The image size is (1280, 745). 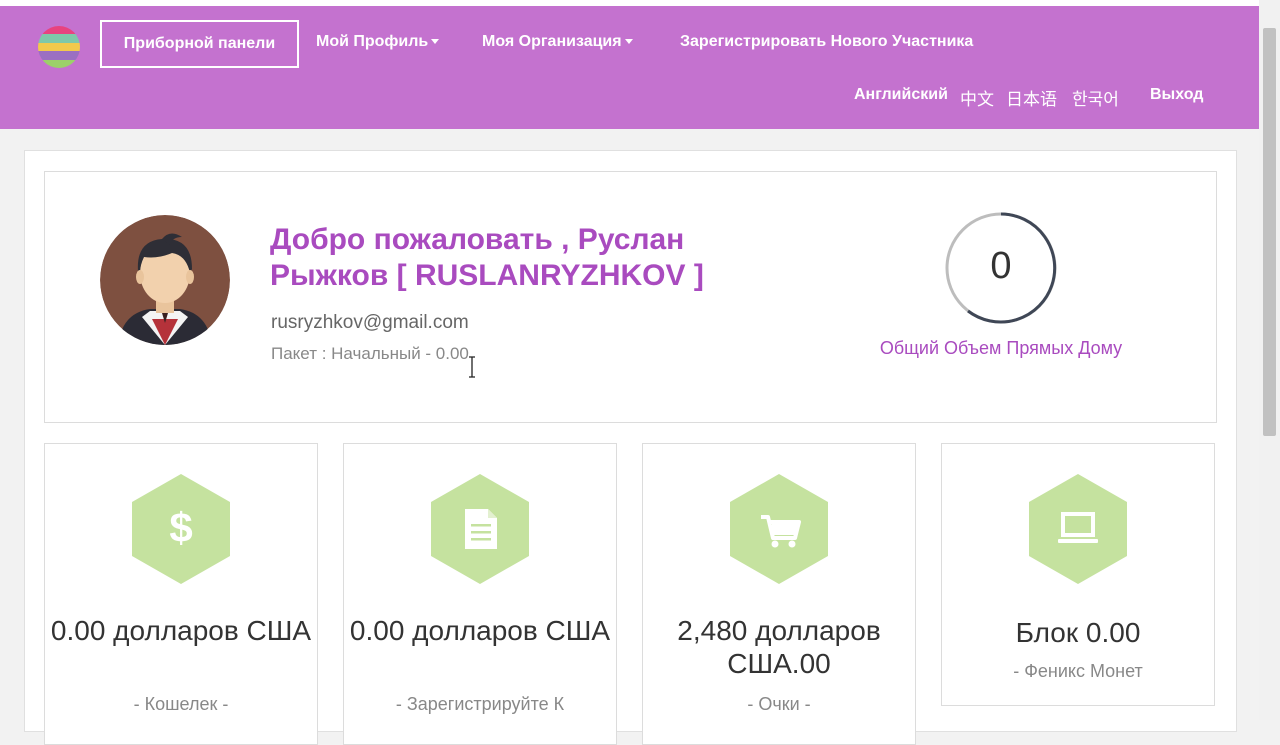 I want to click on lang-english: Английский, so click(x=901, y=95).